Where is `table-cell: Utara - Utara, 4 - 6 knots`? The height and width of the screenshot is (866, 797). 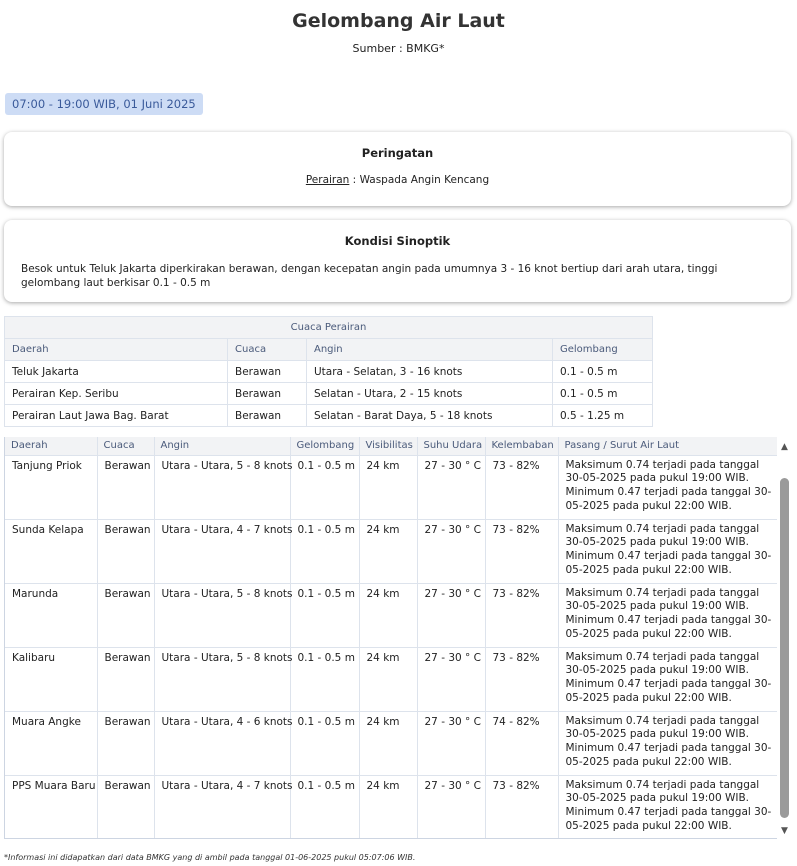 table-cell: Utara - Utara, 4 - 6 knots is located at coordinates (223, 743).